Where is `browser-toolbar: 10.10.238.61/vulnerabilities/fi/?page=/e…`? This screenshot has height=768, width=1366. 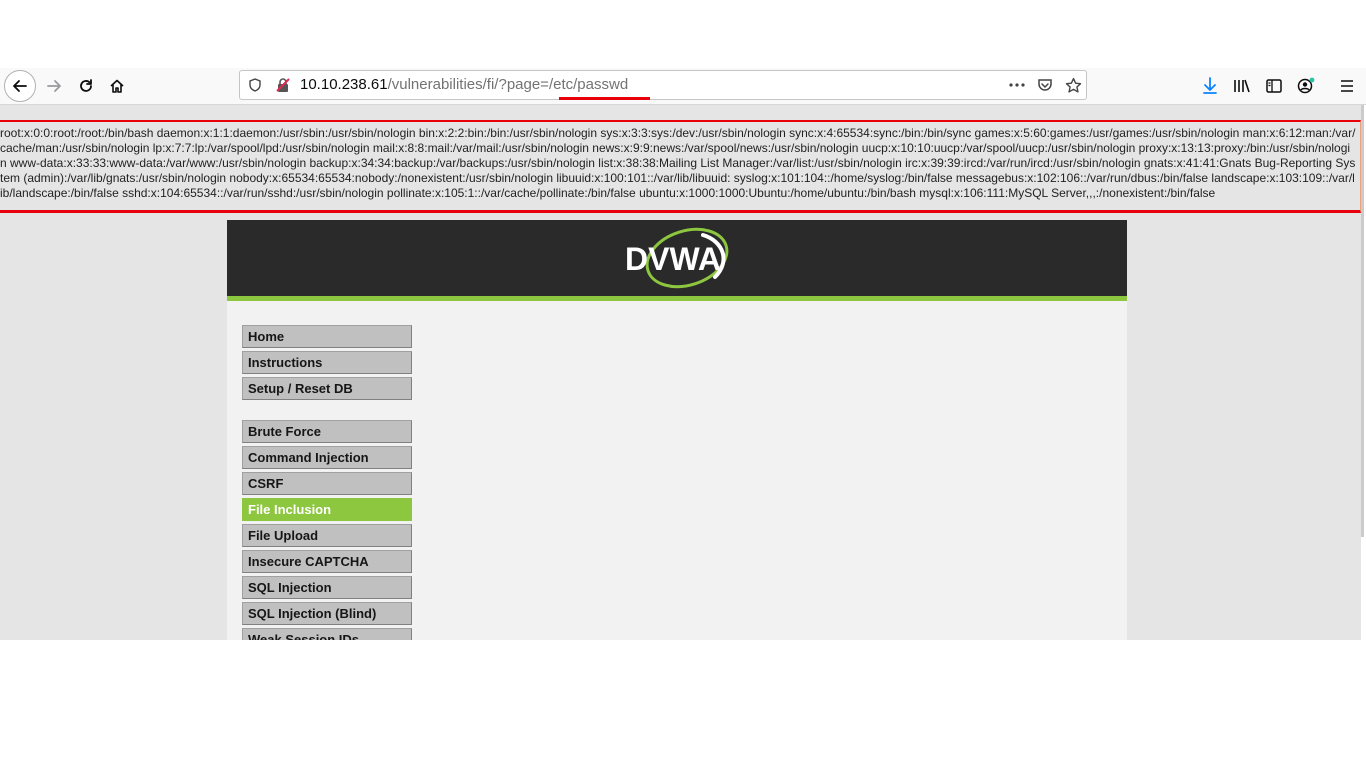
browser-toolbar: 10.10.238.61/vulnerabilities/fi/?page=/e… is located at coordinates (683, 86).